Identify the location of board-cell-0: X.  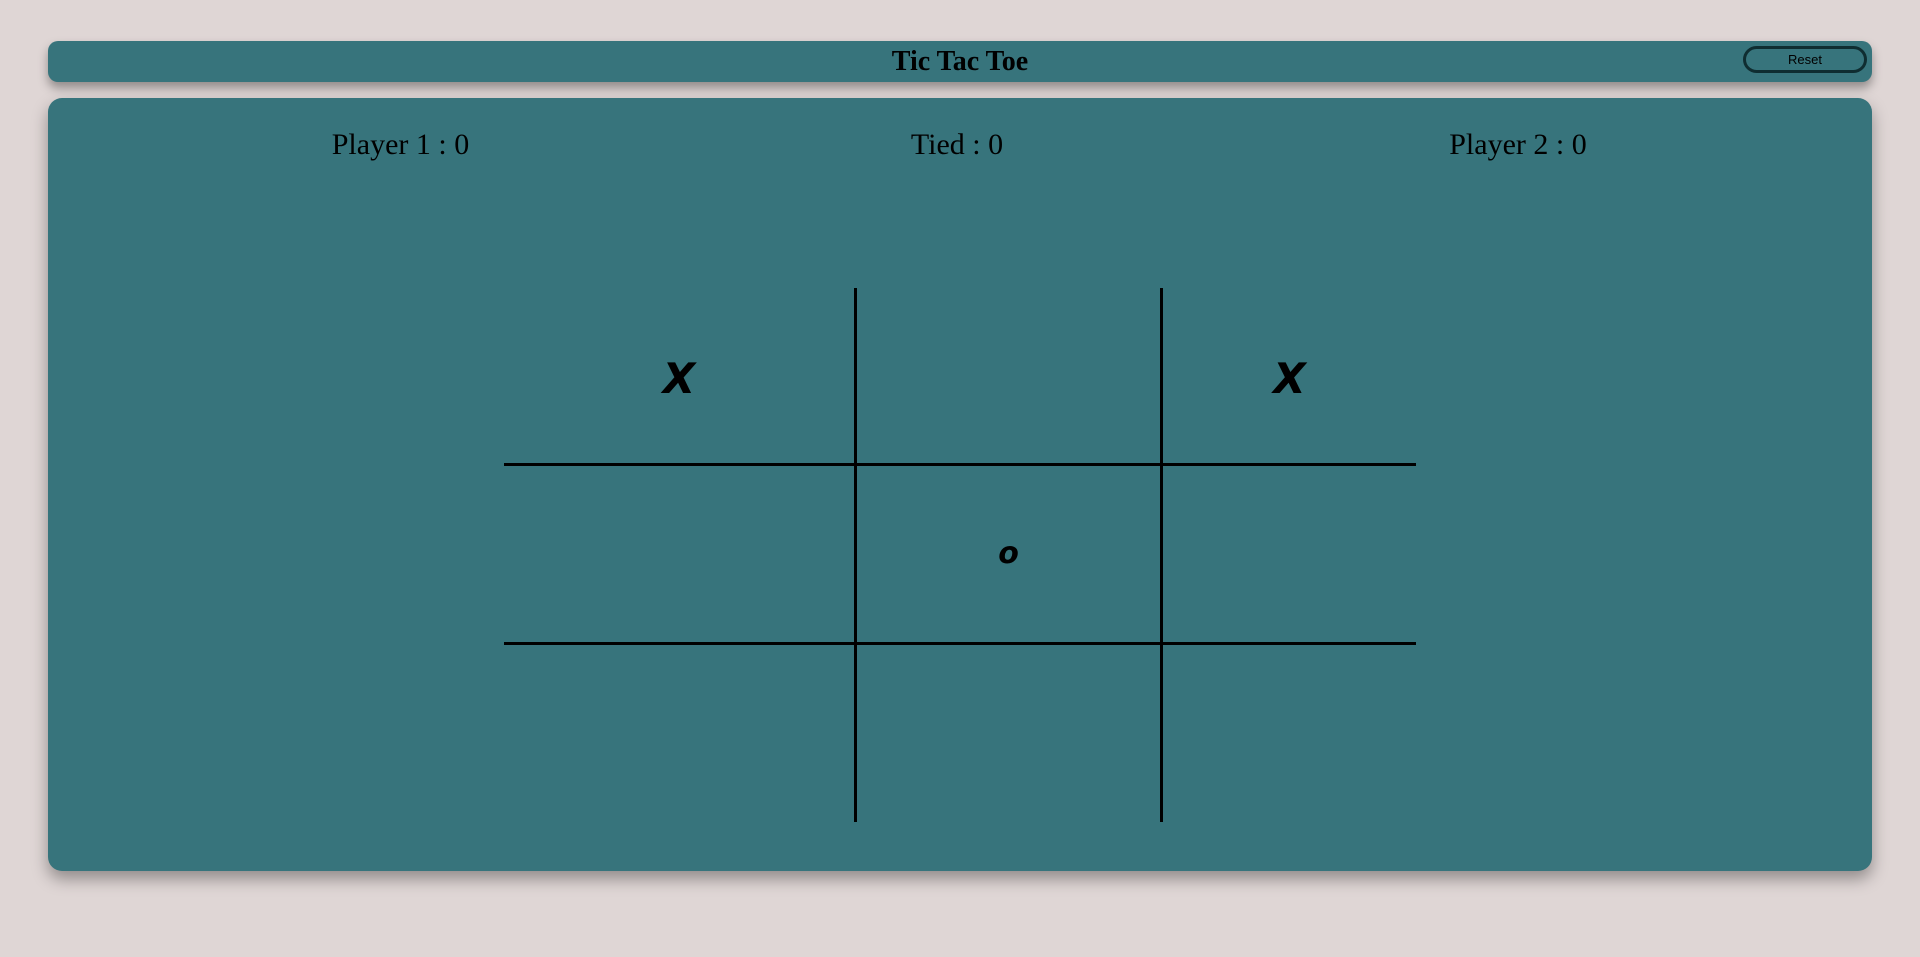
(679, 375).